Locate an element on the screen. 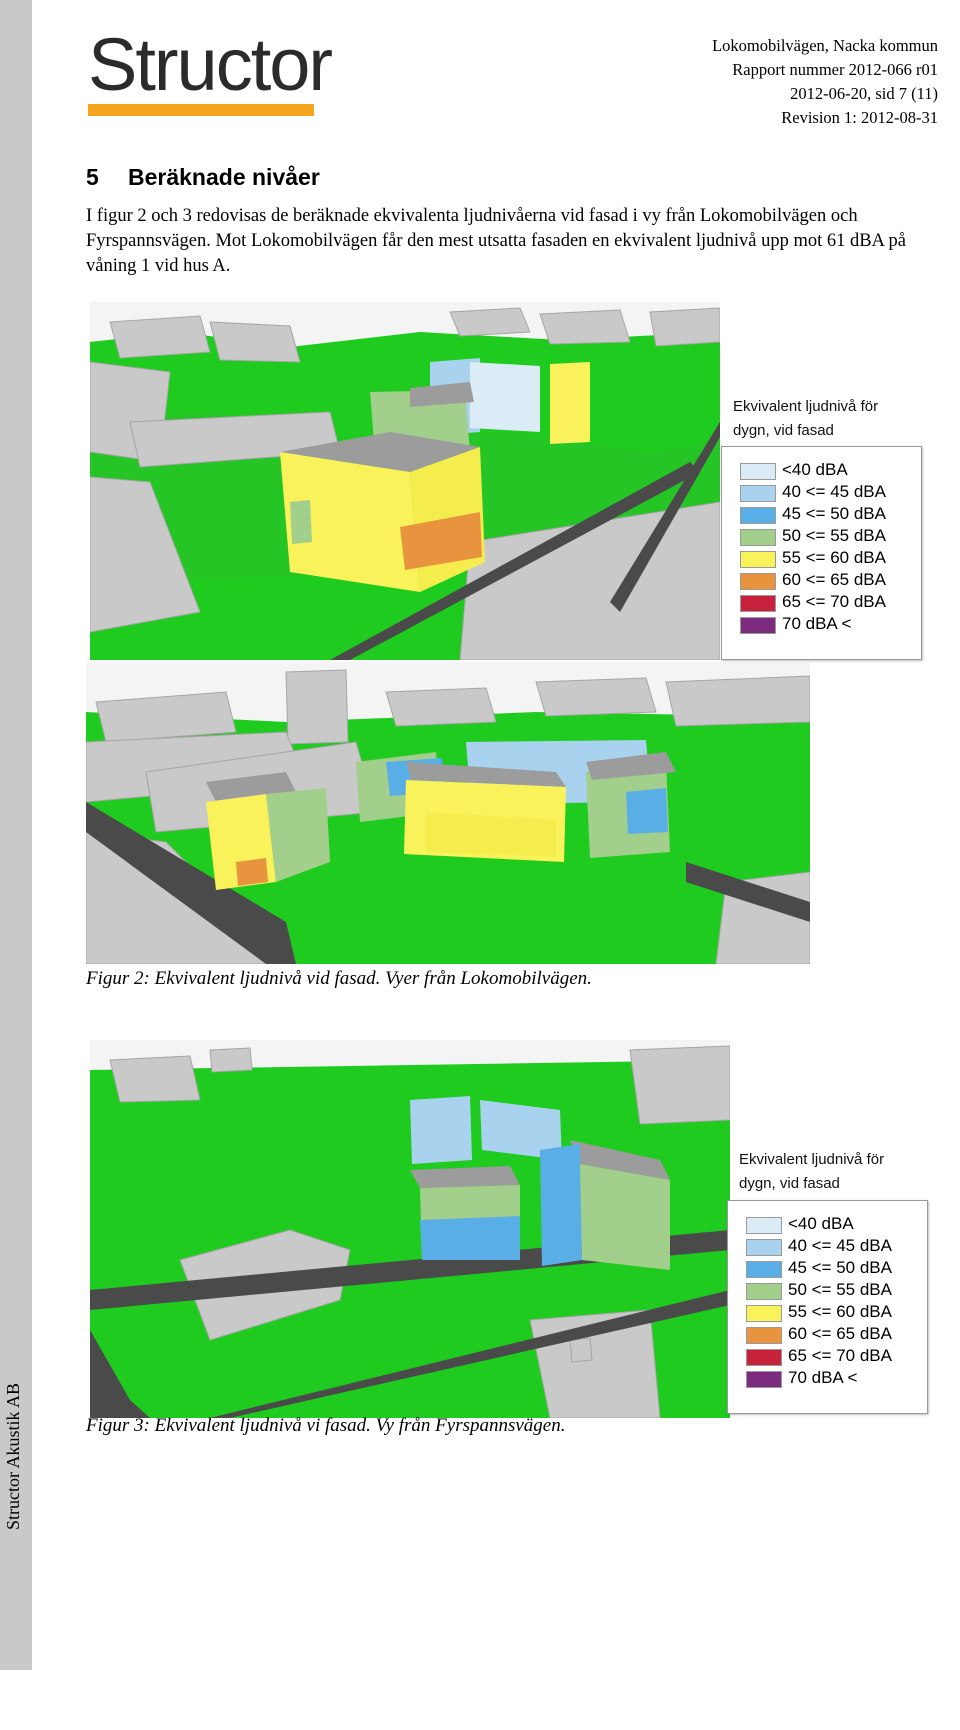 The height and width of the screenshot is (1730, 960). section-heading: 5 Beräknade nivåer is located at coordinates (203, 177).